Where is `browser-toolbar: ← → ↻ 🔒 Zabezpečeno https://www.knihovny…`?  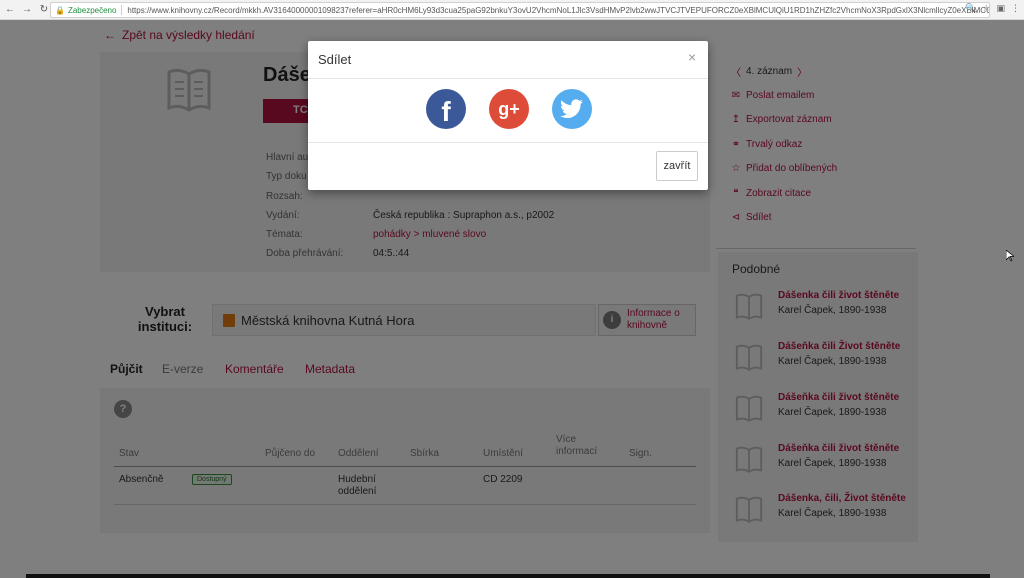 browser-toolbar: ← → ↻ 🔒 Zabezpečeno https://www.knihovny… is located at coordinates (512, 10).